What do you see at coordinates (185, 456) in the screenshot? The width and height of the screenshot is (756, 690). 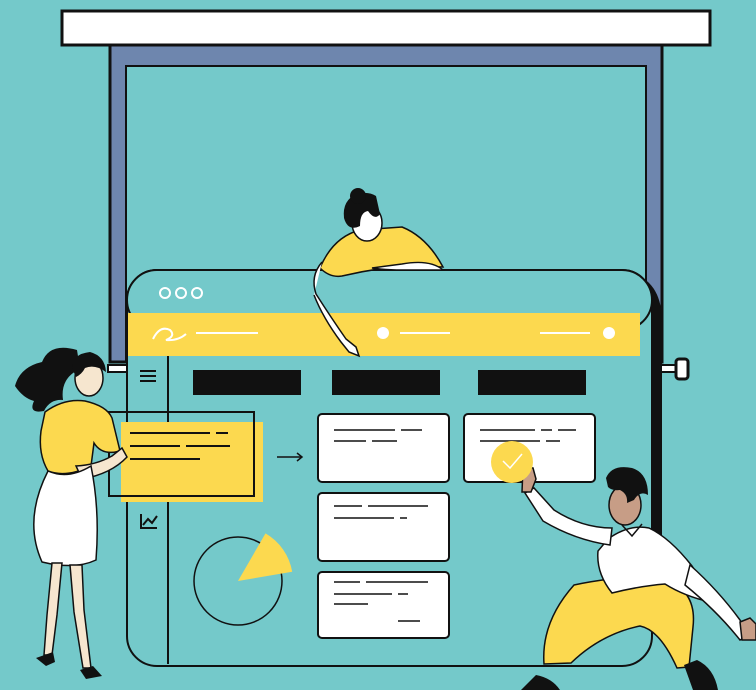 I see `highlighted-card` at bounding box center [185, 456].